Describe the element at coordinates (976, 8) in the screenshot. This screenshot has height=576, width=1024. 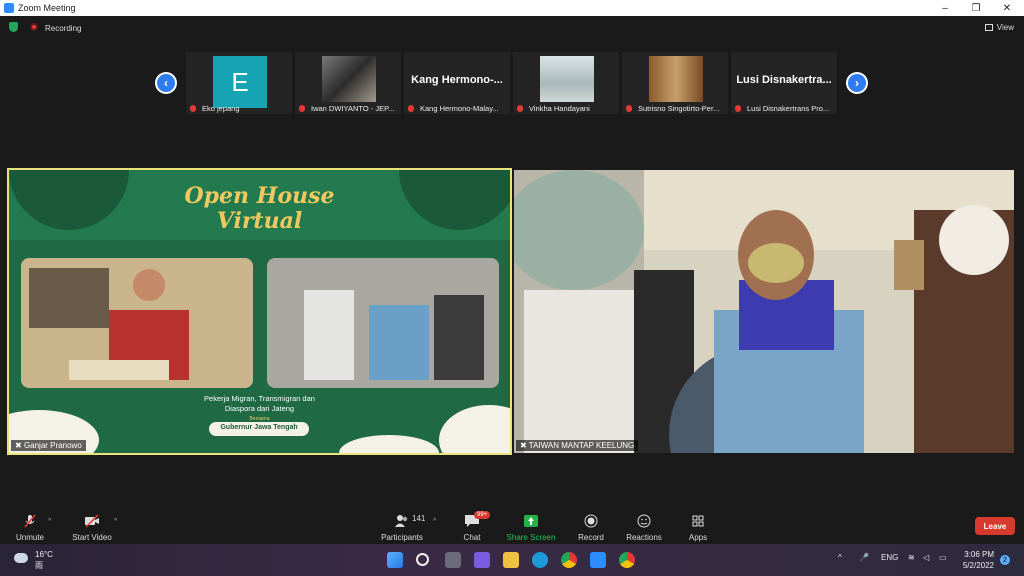
I see `maximize-button: ❐` at that location.